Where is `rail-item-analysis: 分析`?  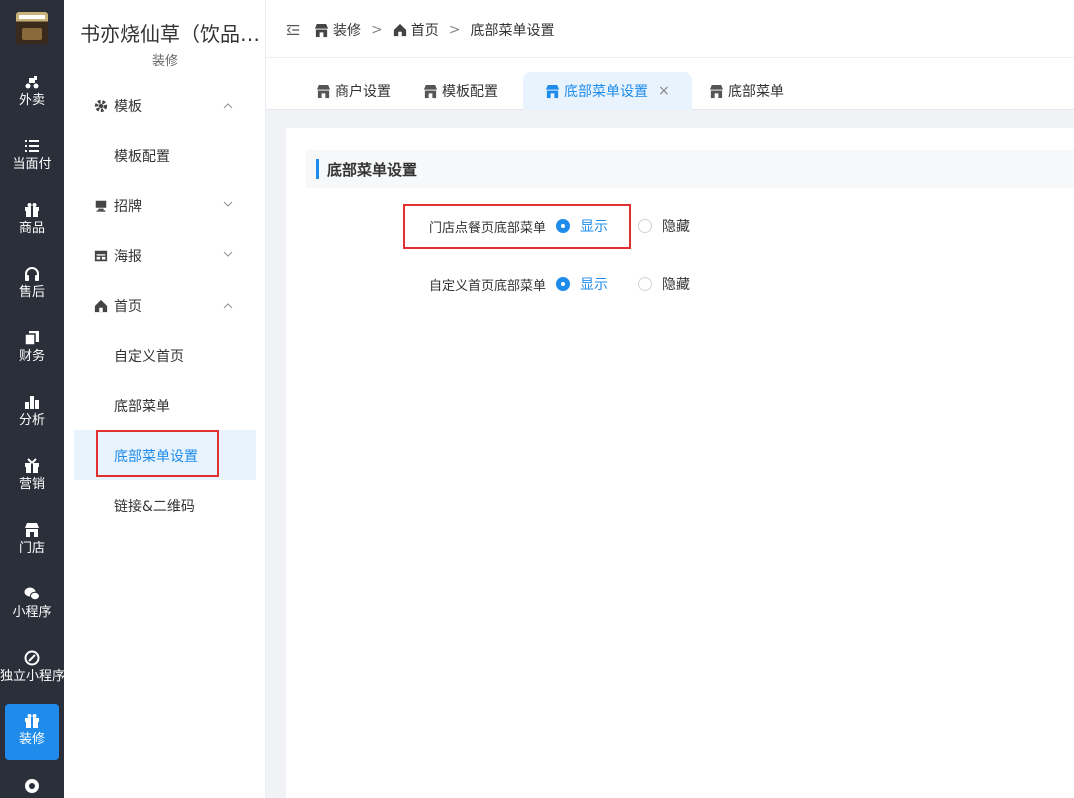
rail-item-analysis: 分析 is located at coordinates (32, 414).